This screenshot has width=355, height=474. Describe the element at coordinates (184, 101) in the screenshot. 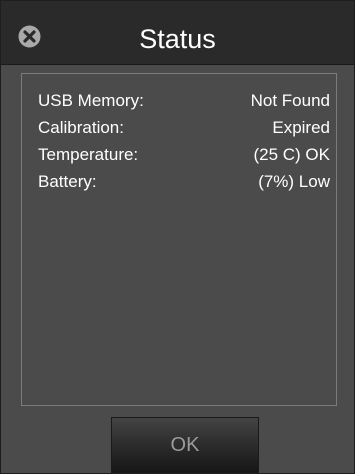

I see `status-row-usb-memory: USB Memory: Not Found` at that location.